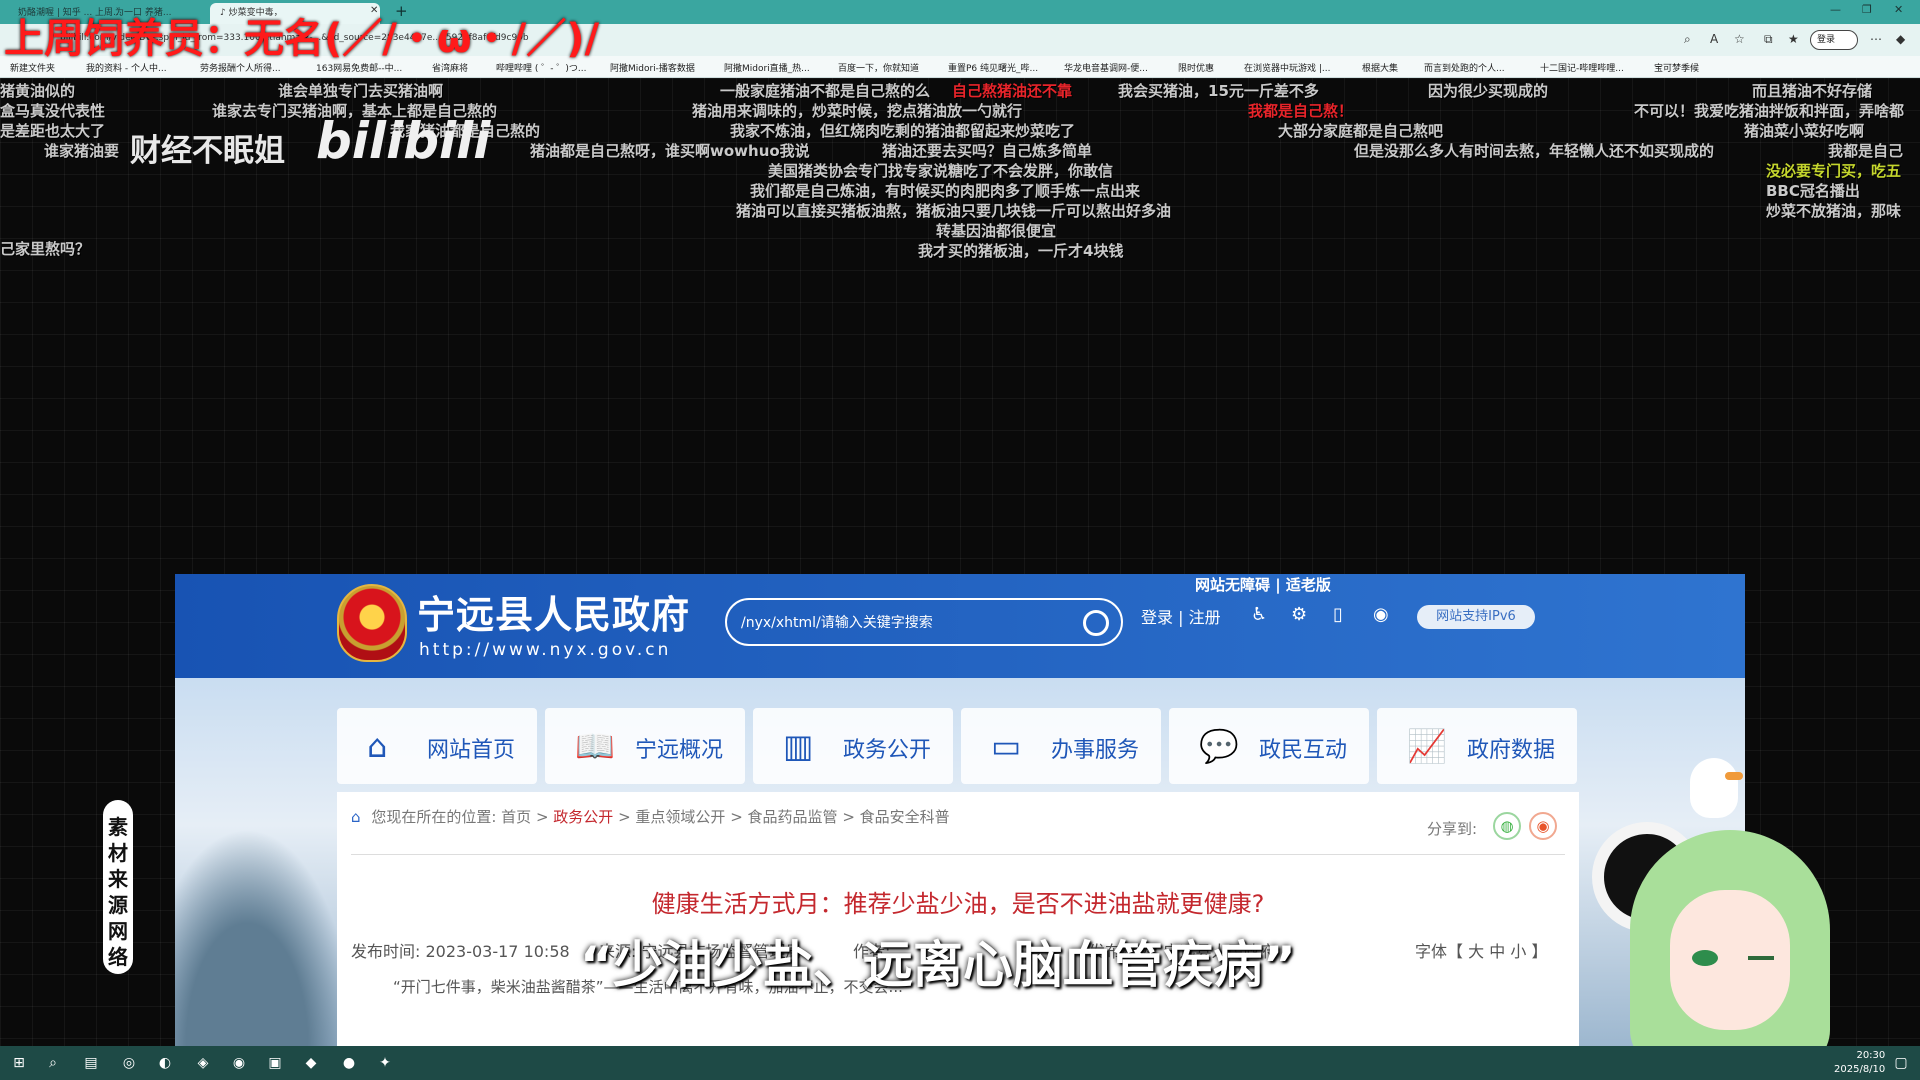 The height and width of the screenshot is (1080, 1920). What do you see at coordinates (1518, 951) in the screenshot?
I see `font-small-button: 小` at bounding box center [1518, 951].